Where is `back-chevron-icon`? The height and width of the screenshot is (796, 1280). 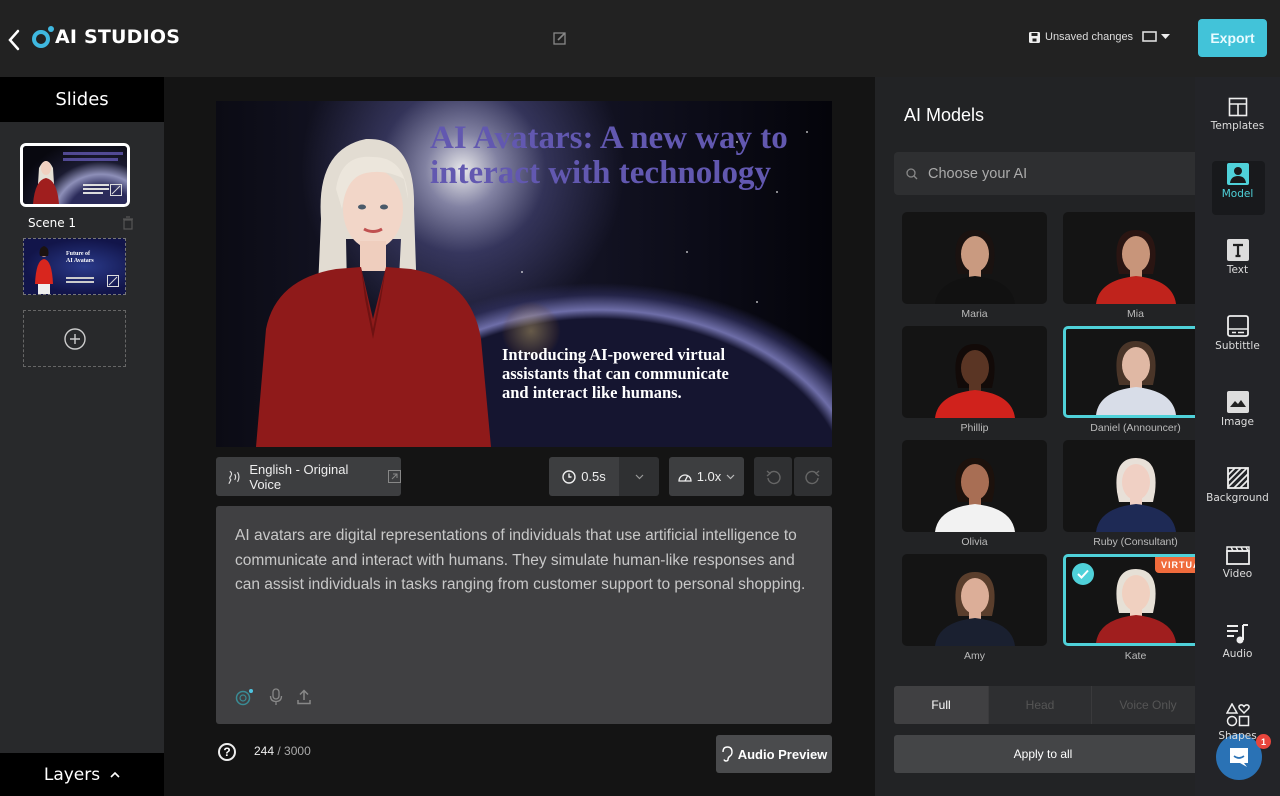 back-chevron-icon is located at coordinates (14, 40).